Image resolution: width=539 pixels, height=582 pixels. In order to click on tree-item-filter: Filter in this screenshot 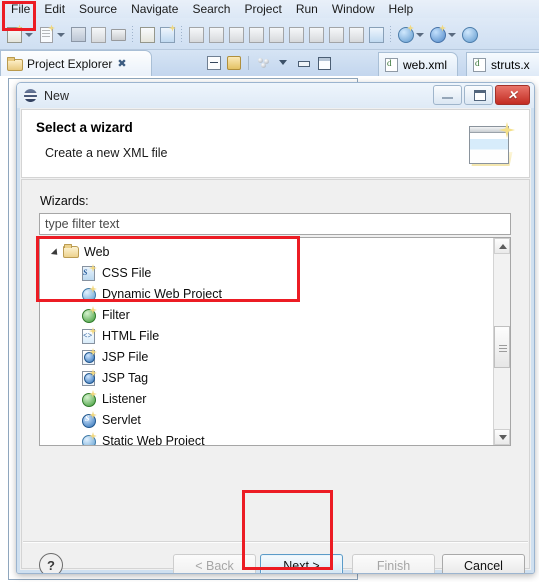, I will do `click(266, 314)`.